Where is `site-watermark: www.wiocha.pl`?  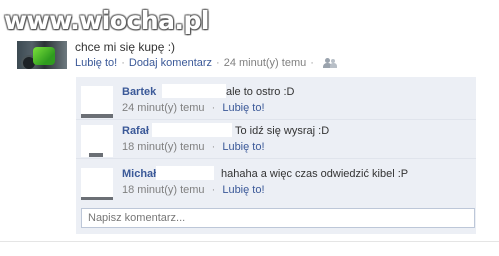
site-watermark: www.wiocha.pl is located at coordinates (106, 20).